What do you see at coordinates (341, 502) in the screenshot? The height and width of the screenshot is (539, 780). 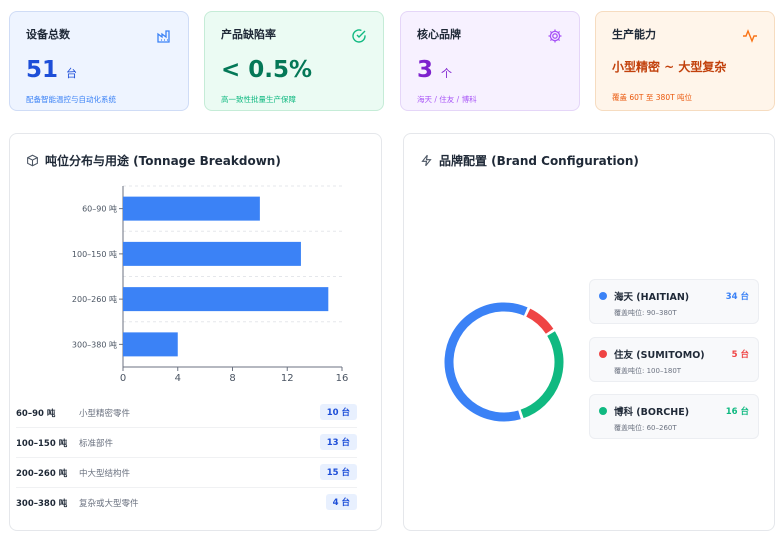 I see `tonnage-count-badge: 4 台` at bounding box center [341, 502].